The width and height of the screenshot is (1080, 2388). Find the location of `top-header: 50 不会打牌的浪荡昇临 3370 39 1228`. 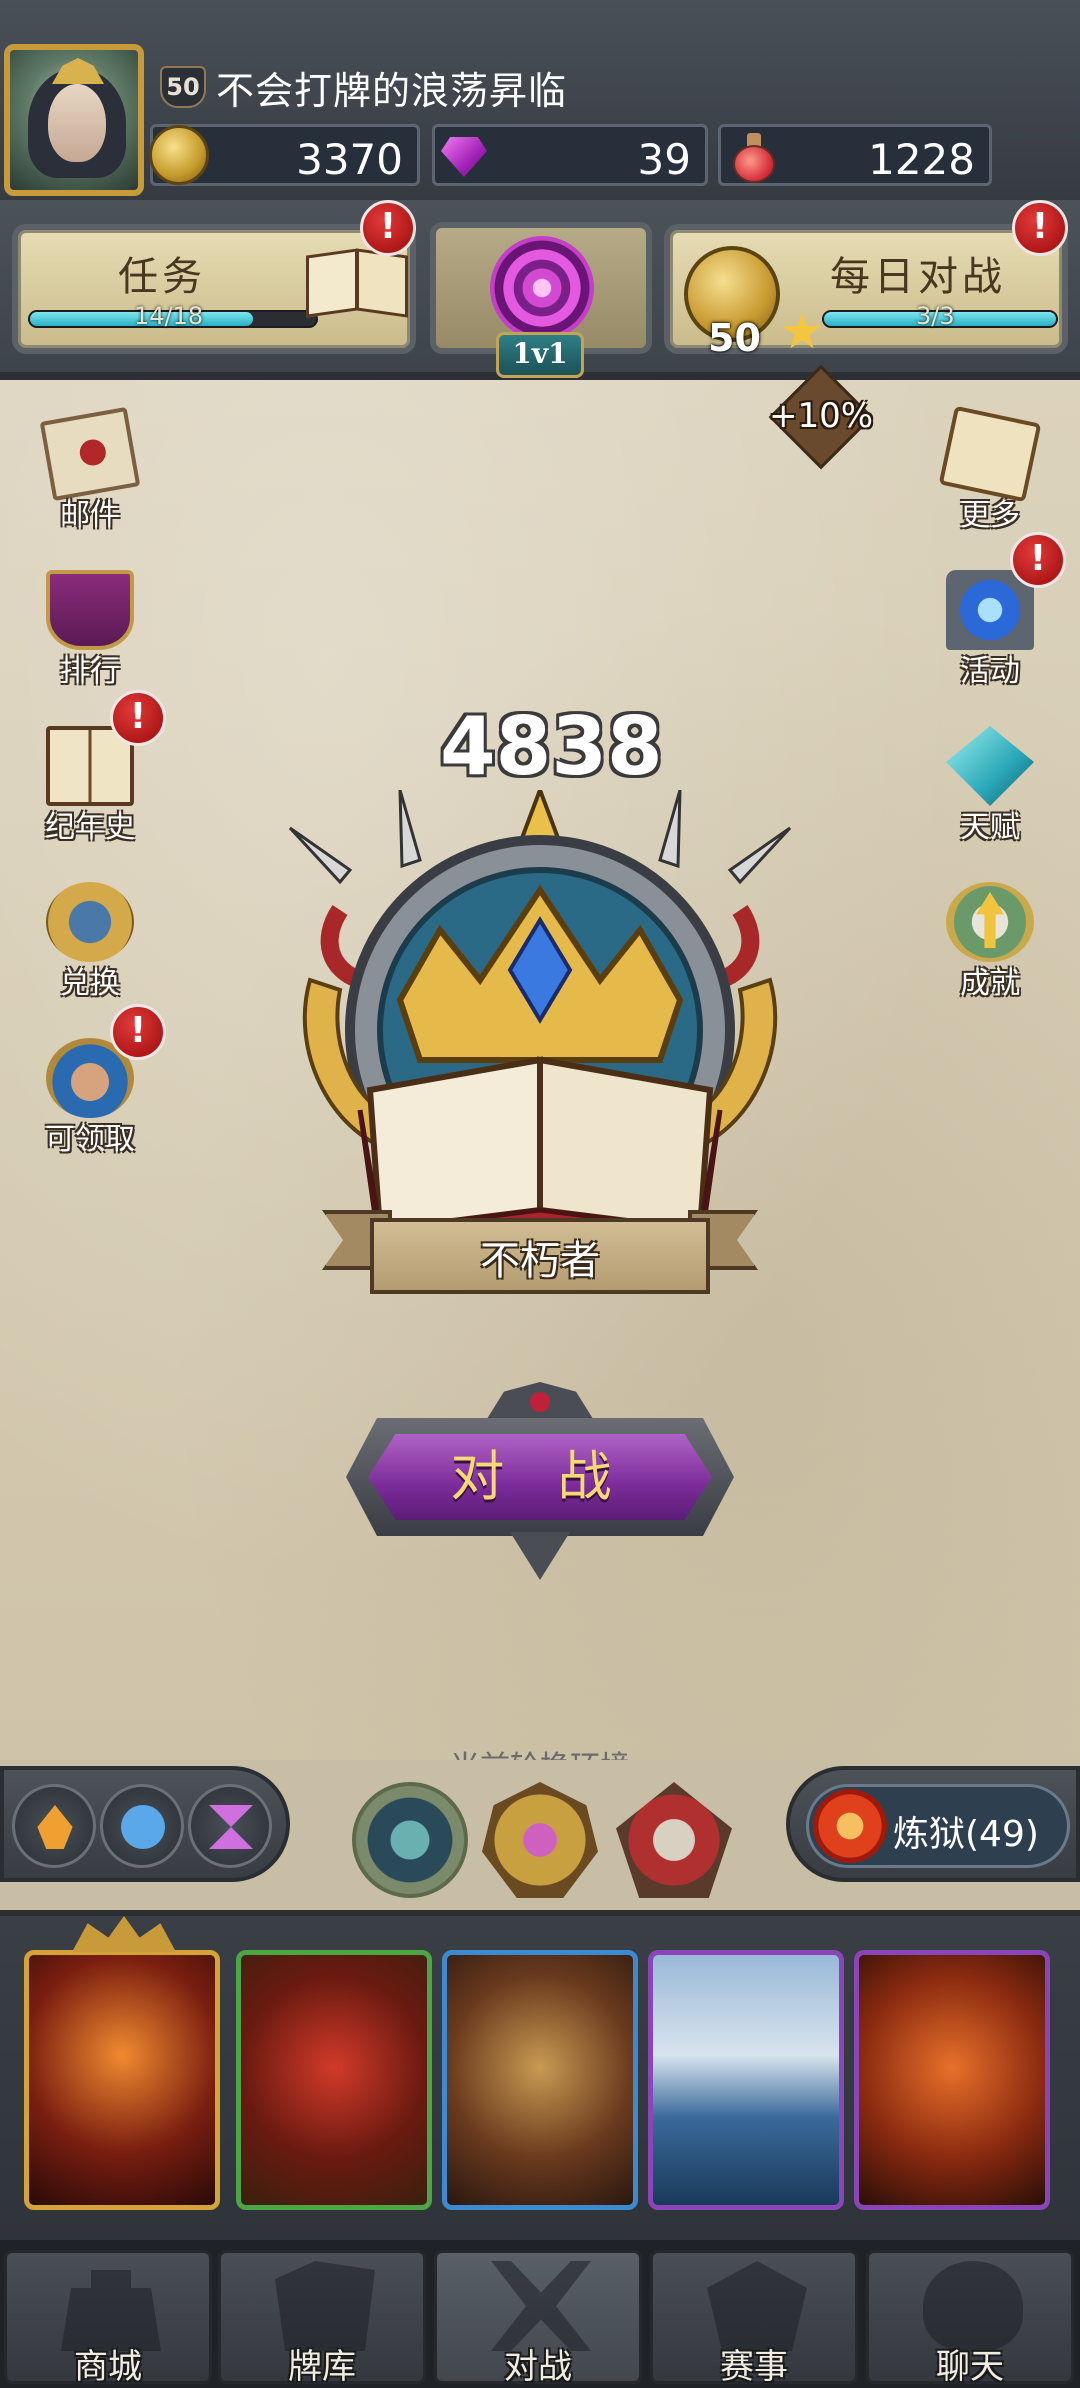

top-header: 50 不会打牌的浪荡昇临 3370 39 1228 is located at coordinates (540, 100).